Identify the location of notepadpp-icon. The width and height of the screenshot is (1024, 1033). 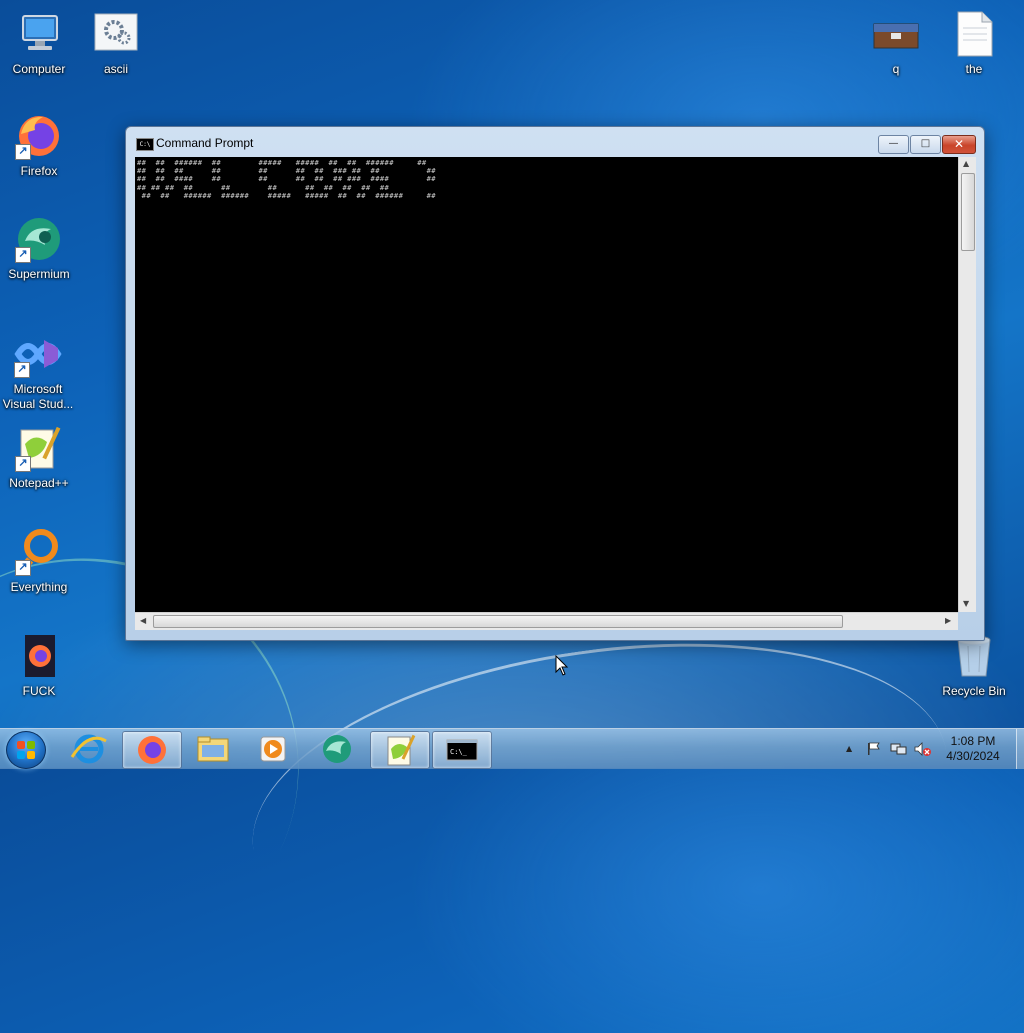
(401, 750).